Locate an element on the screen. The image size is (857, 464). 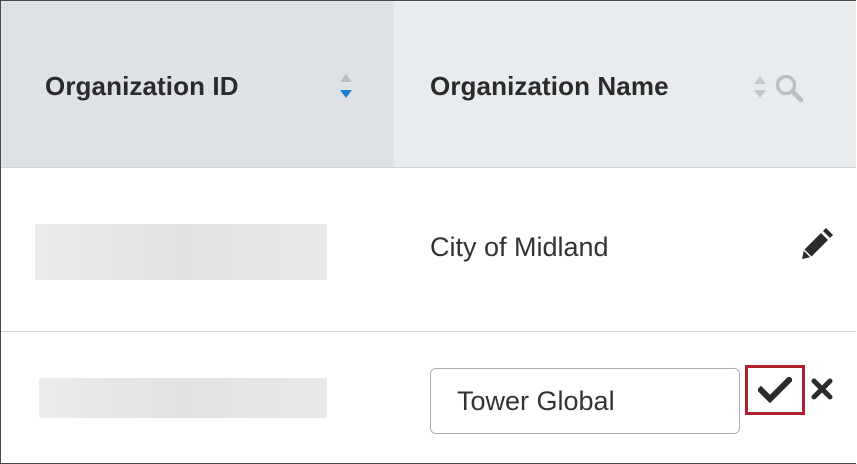
checkmark-icon is located at coordinates (775, 390).